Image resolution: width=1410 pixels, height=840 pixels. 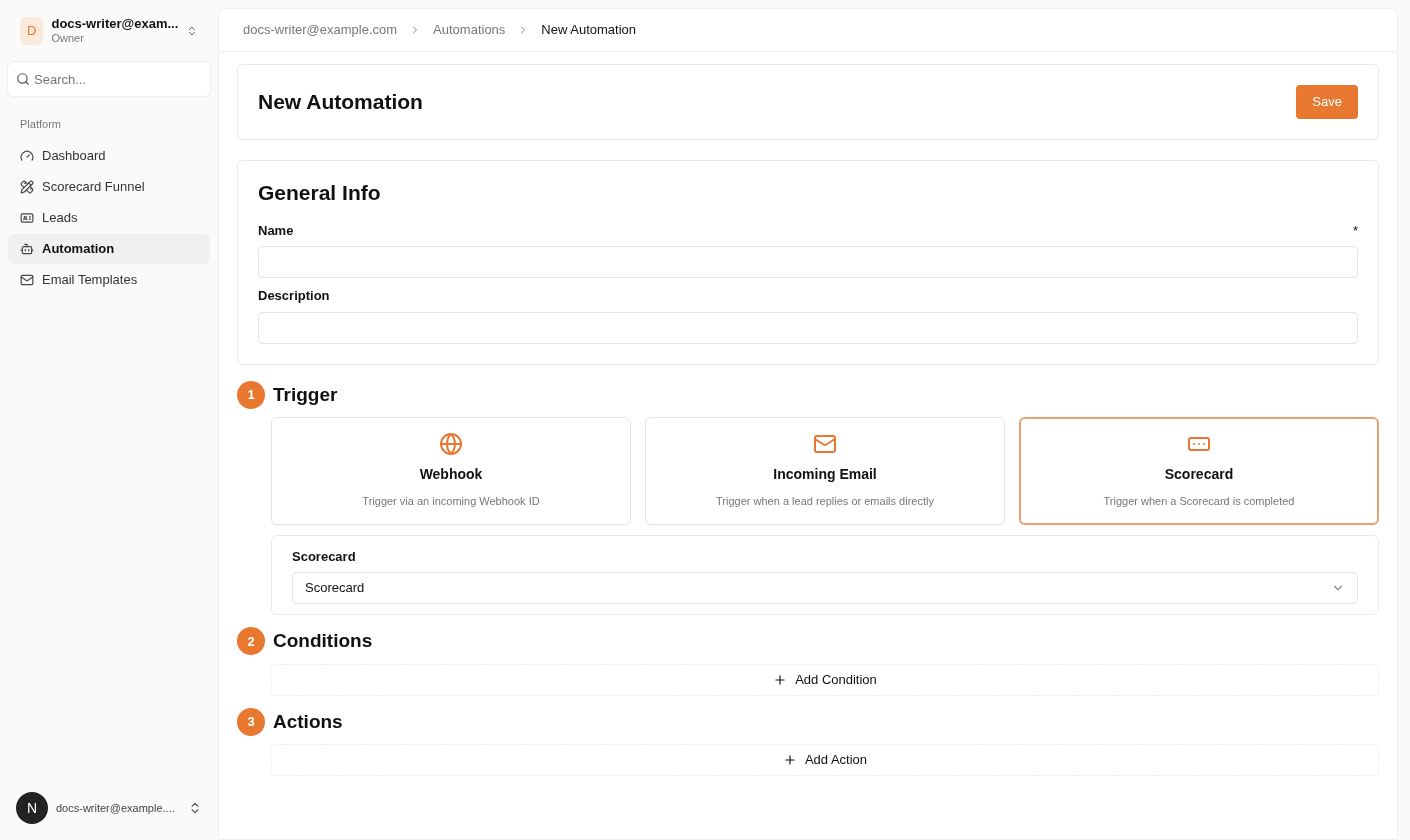 I want to click on trigger-option-card: Incoming Email Trigger when a lead replies or emails directly, so click(x=825, y=471).